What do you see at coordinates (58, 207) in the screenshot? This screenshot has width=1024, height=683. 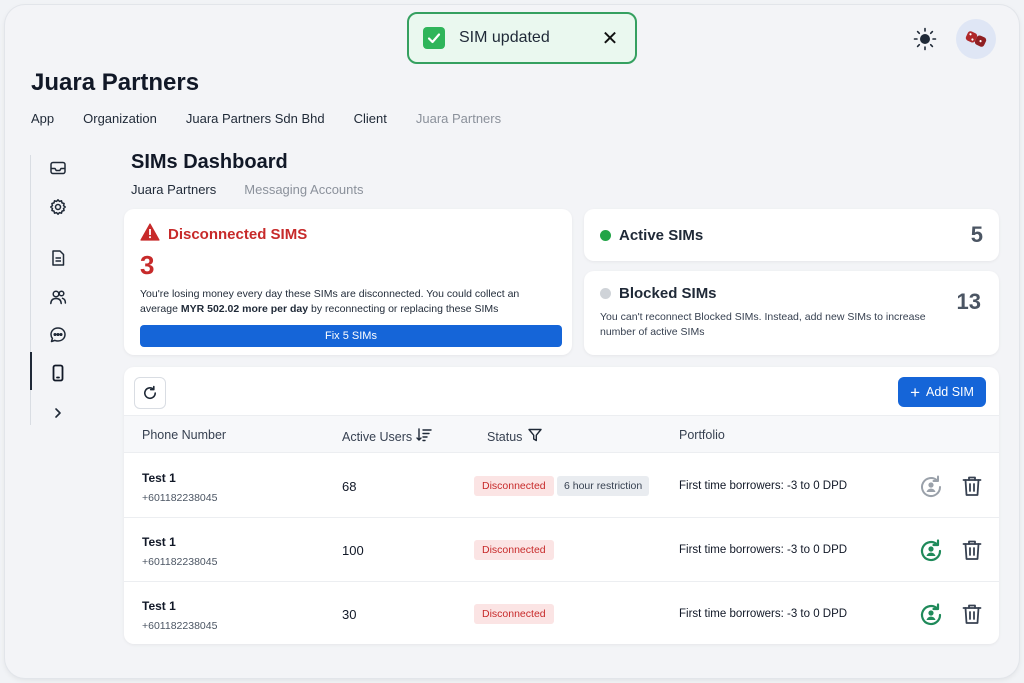 I see `gear-icon` at bounding box center [58, 207].